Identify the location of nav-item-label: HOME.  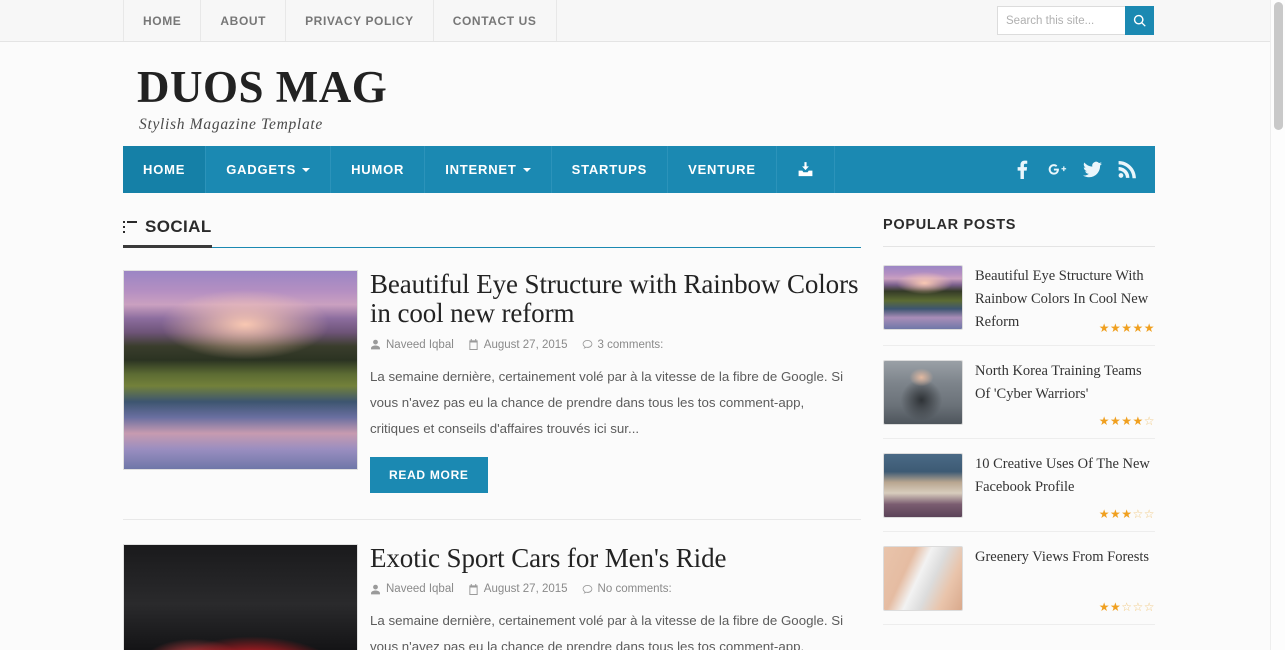
(164, 169).